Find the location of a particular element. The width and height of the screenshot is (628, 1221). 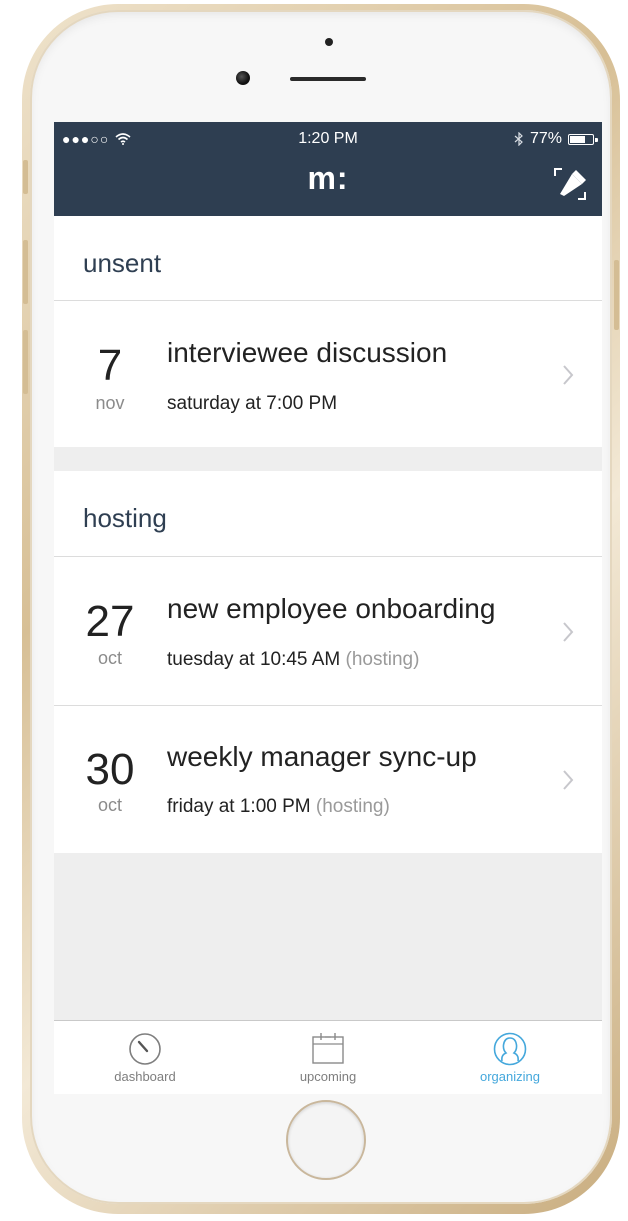

tab-organizing: organizing is located at coordinates (510, 1057).